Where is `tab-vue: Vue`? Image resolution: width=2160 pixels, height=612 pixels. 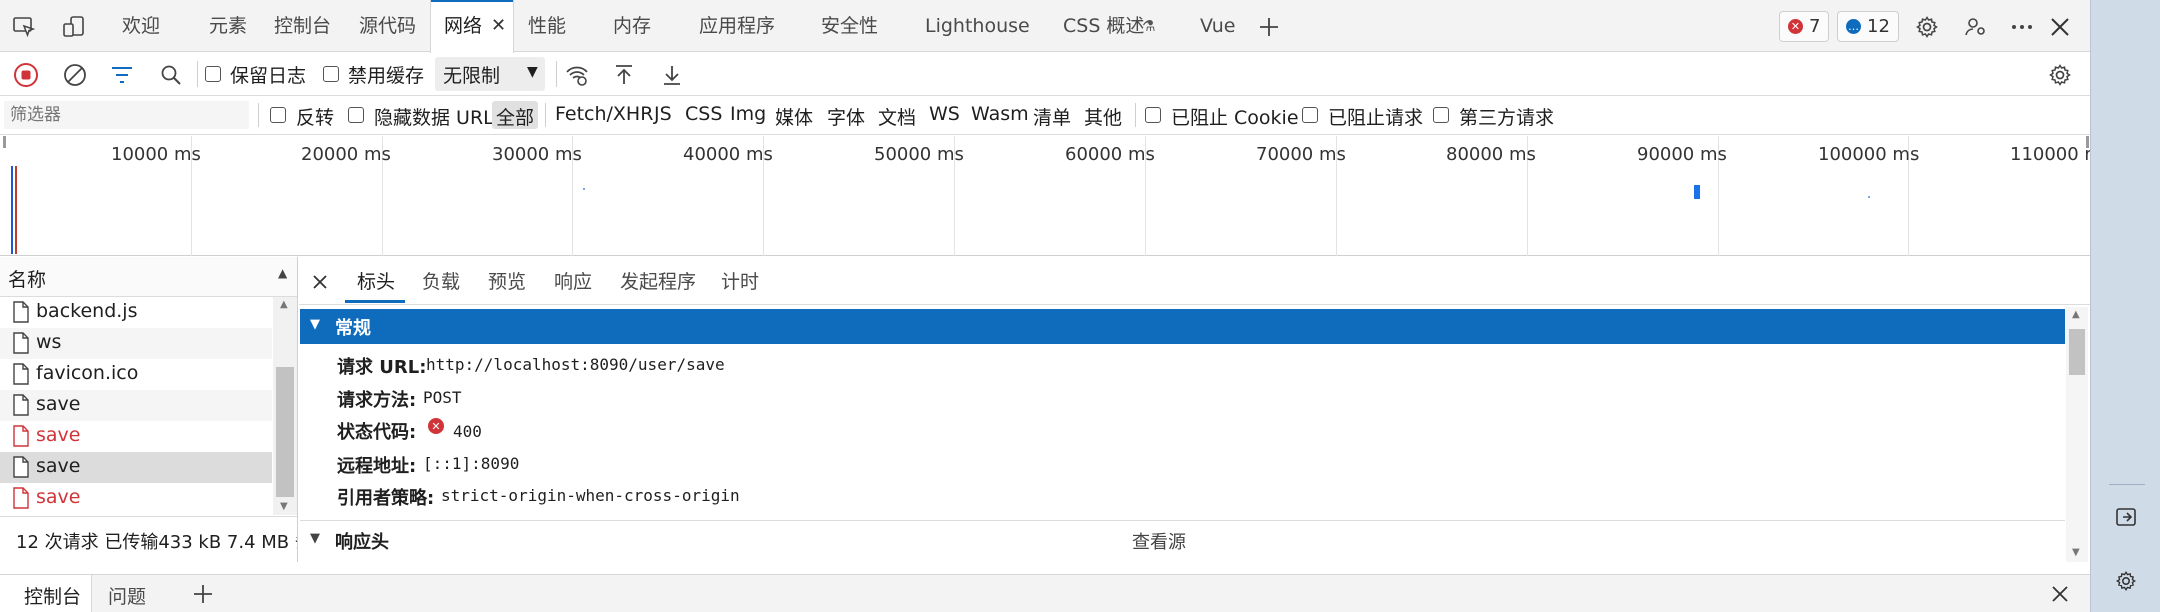 tab-vue: Vue is located at coordinates (1217, 26).